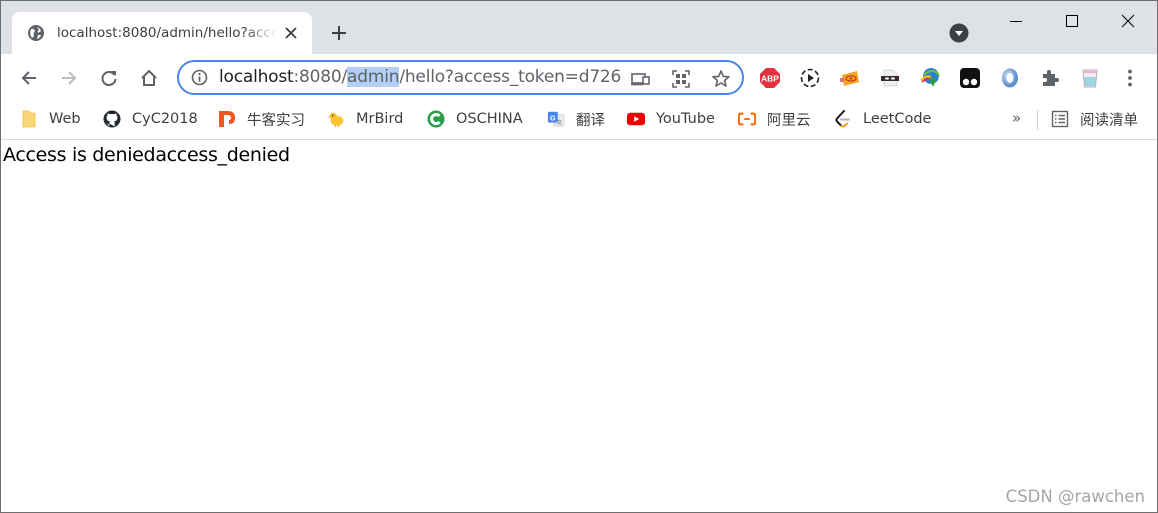 The height and width of the screenshot is (513, 1158). I want to click on url-port: :8080/, so click(320, 77).